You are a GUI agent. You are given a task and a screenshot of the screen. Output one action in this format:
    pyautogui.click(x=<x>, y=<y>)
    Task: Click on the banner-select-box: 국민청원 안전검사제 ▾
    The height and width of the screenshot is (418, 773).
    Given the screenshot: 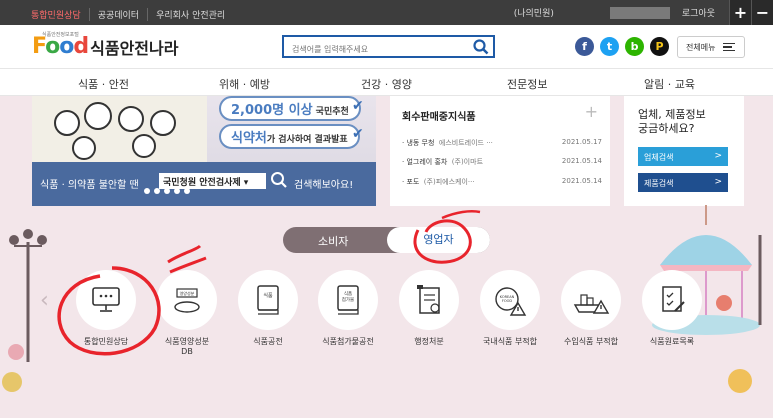 What is the action you would take?
    pyautogui.click(x=212, y=181)
    